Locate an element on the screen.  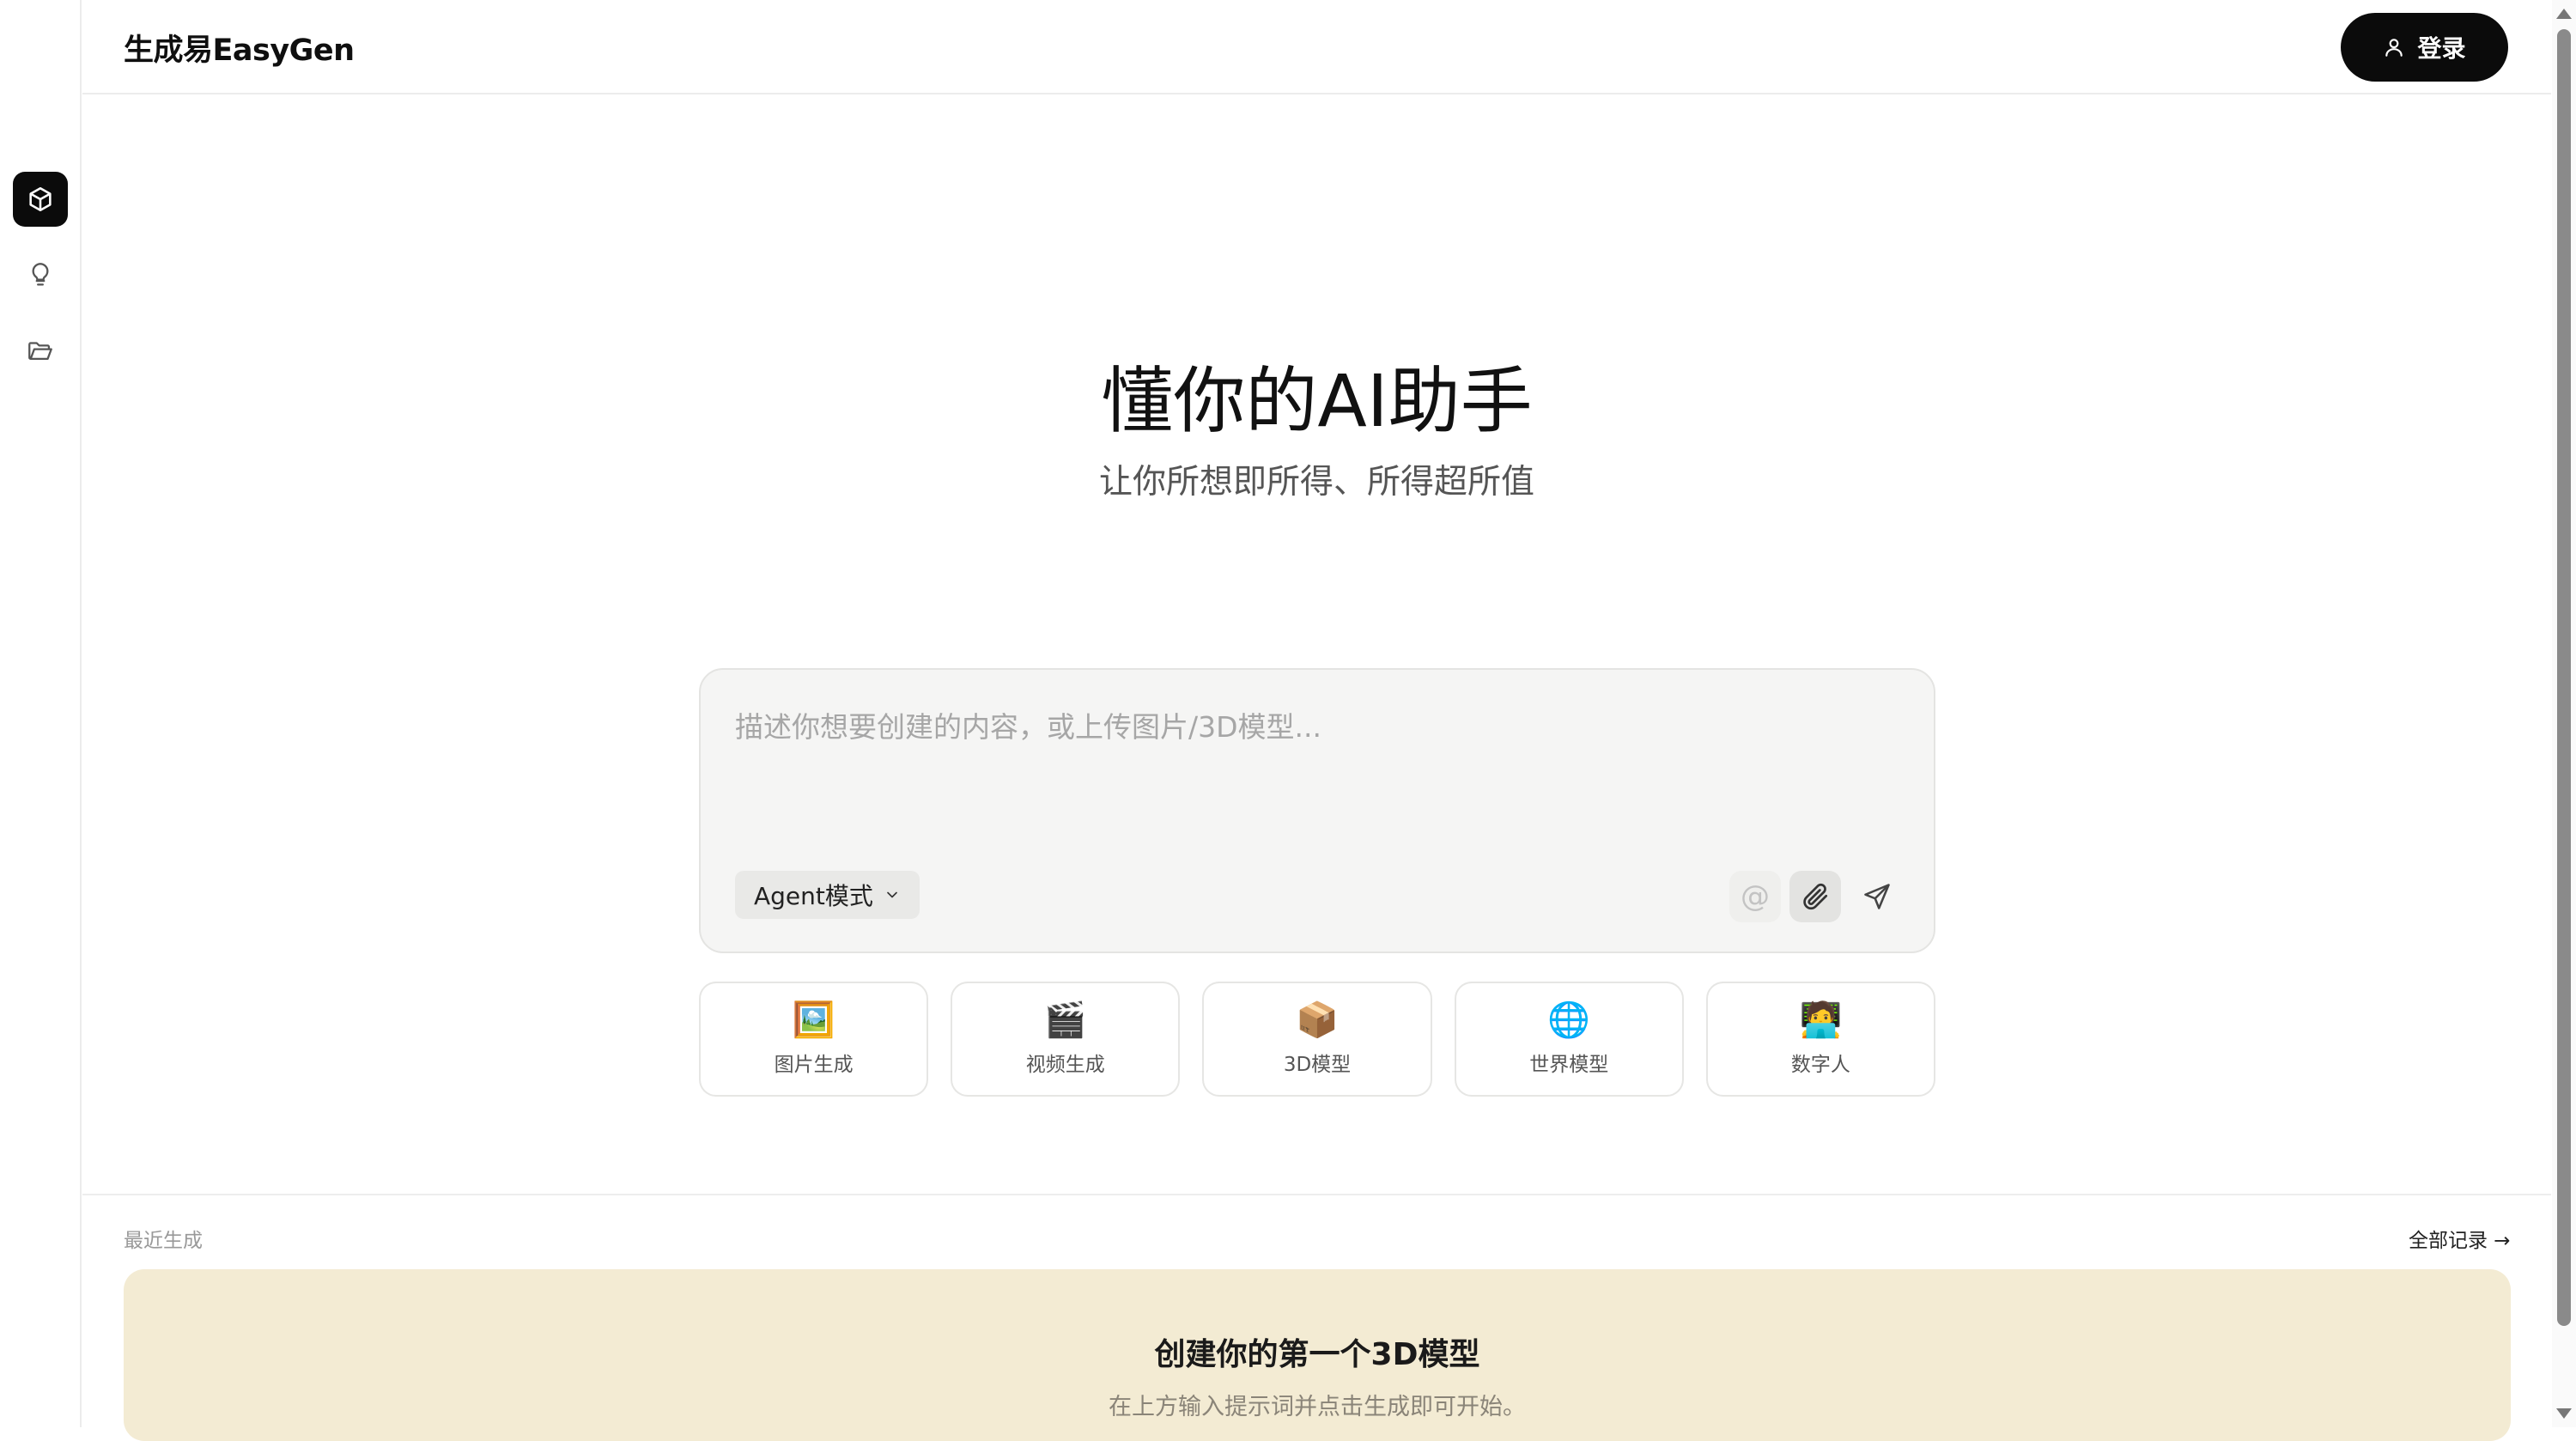
user-icon is located at coordinates (2394, 48).